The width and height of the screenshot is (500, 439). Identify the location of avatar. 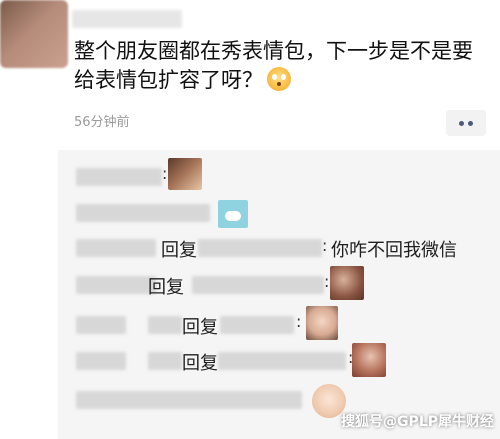
(34, 34).